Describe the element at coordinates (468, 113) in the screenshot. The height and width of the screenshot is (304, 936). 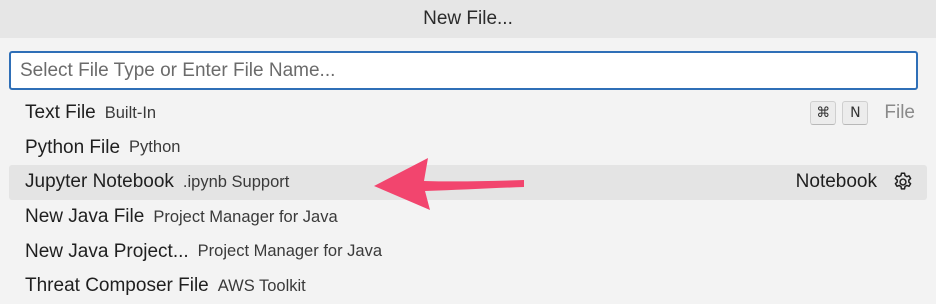
I see `list-item-text-file: Text File Built-In ⌘ N File` at that location.